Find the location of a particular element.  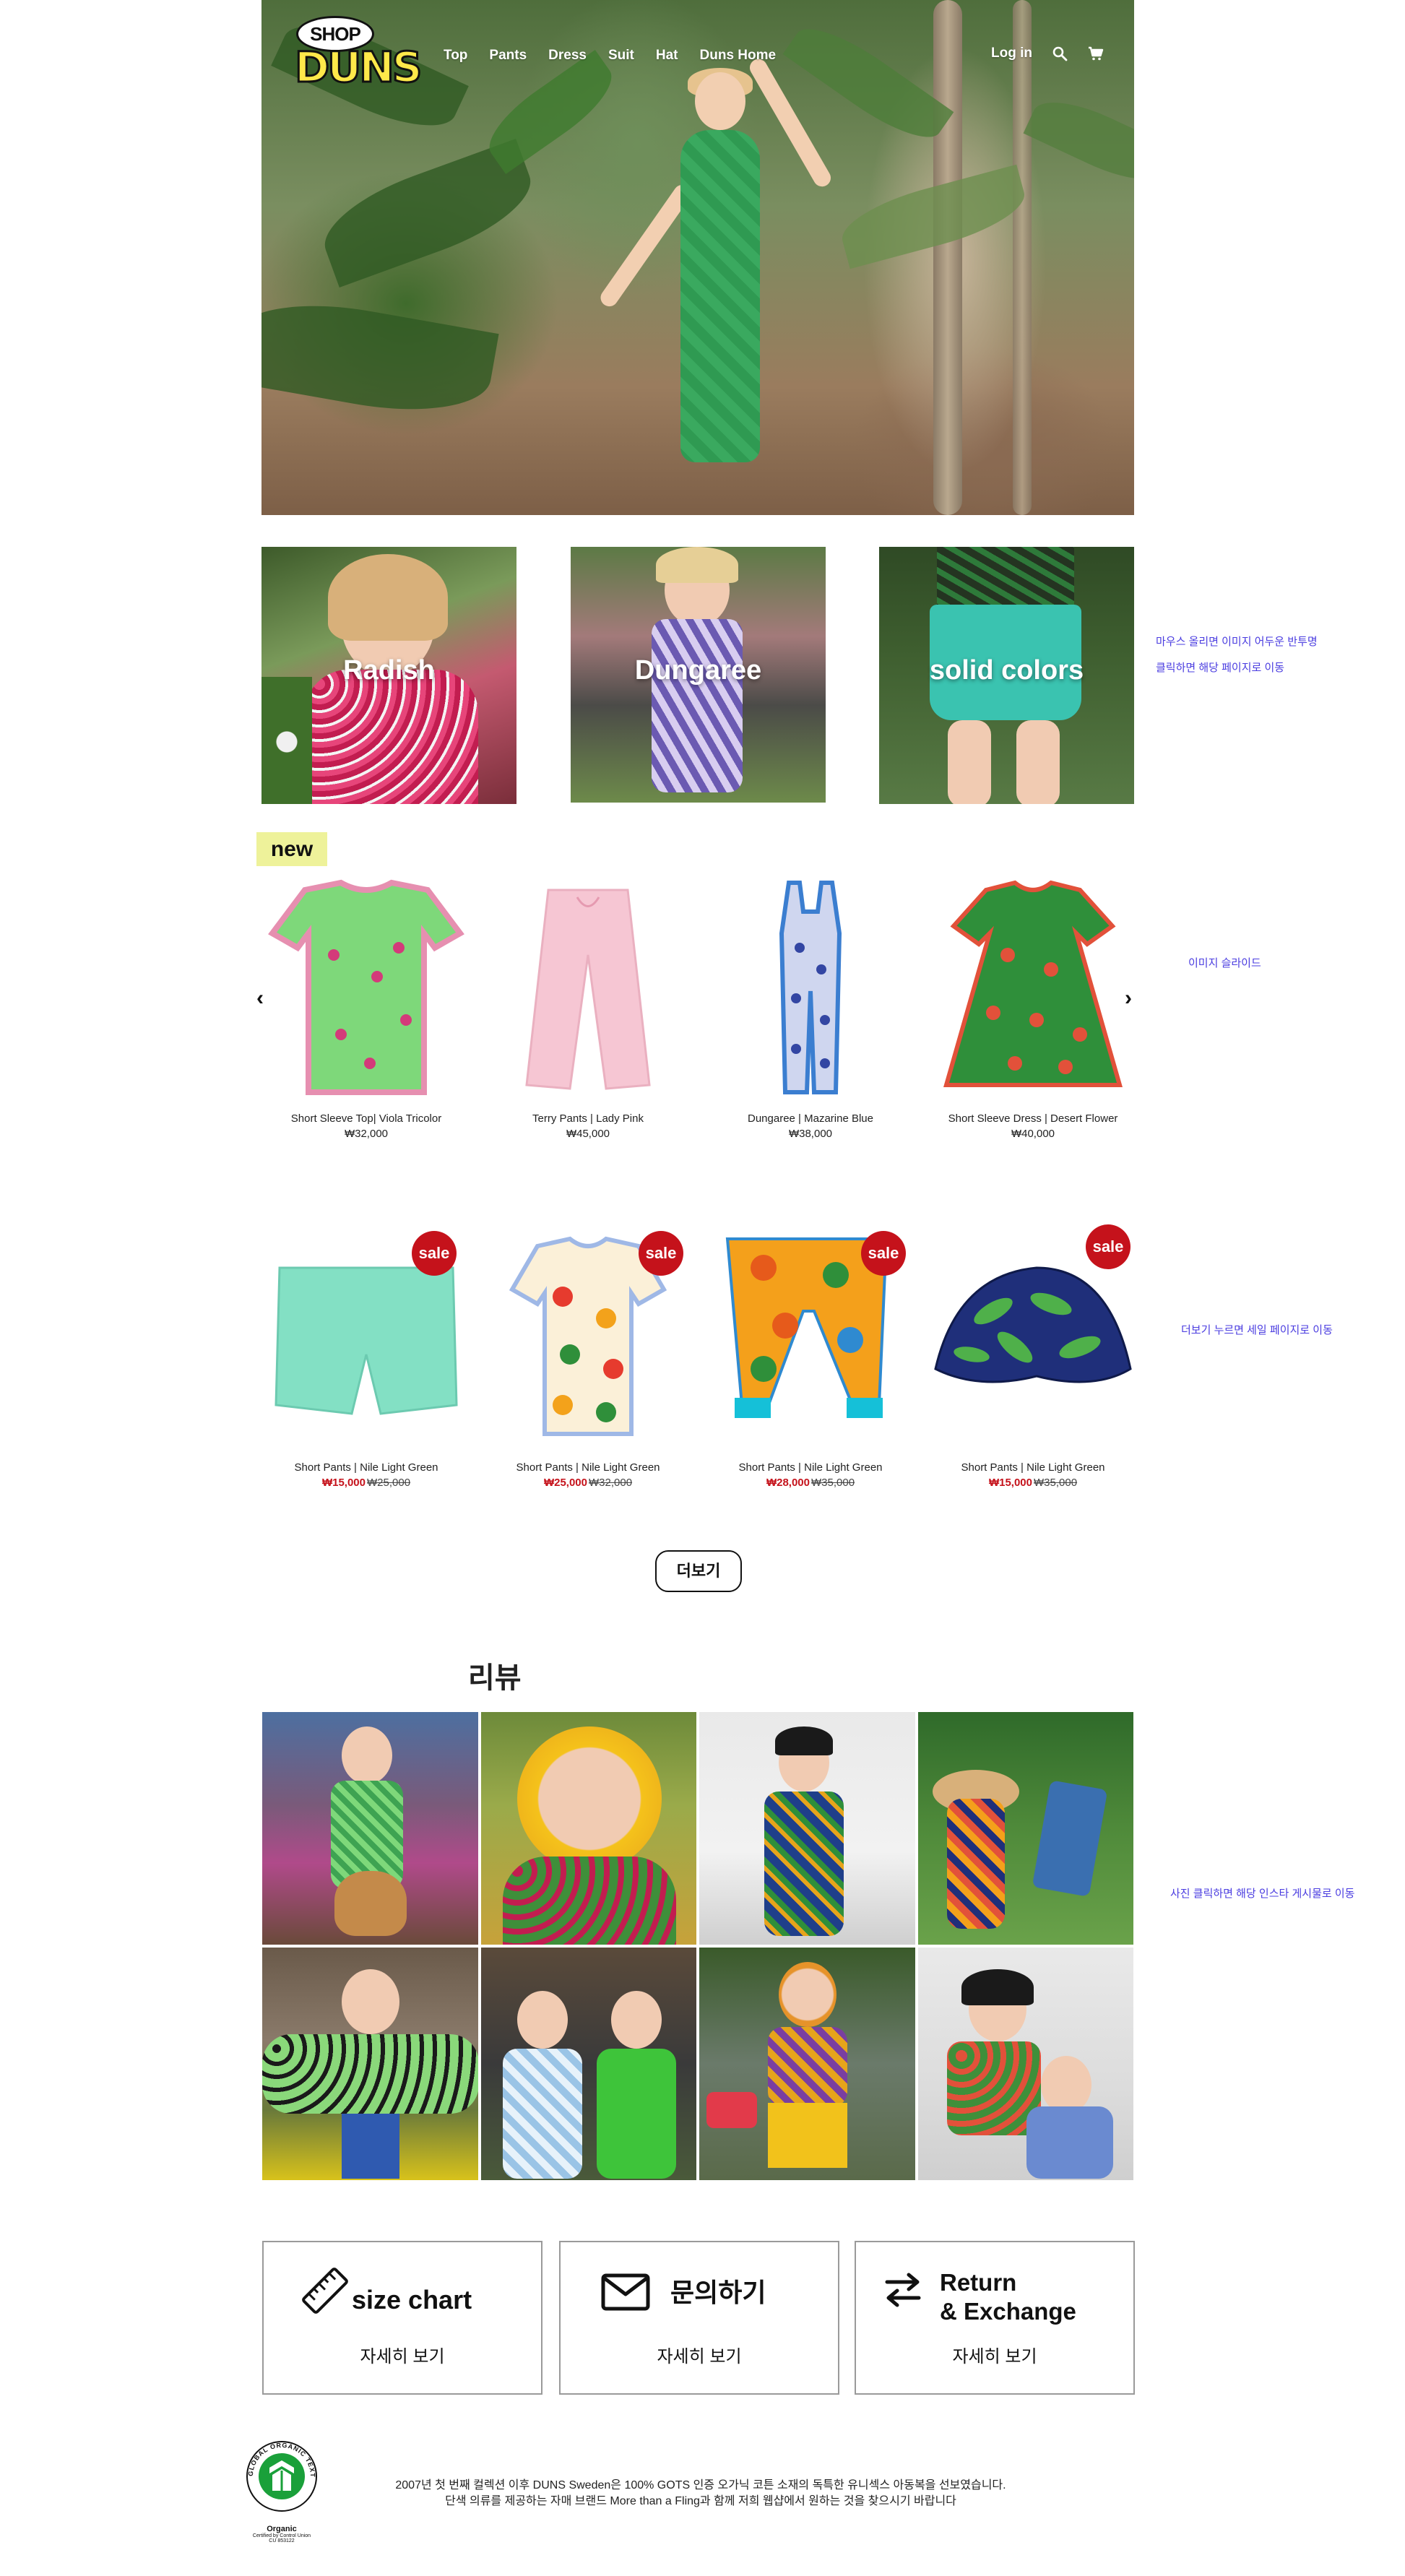

product-price: ₩25,000 ₩32,000 is located at coordinates (588, 1483).